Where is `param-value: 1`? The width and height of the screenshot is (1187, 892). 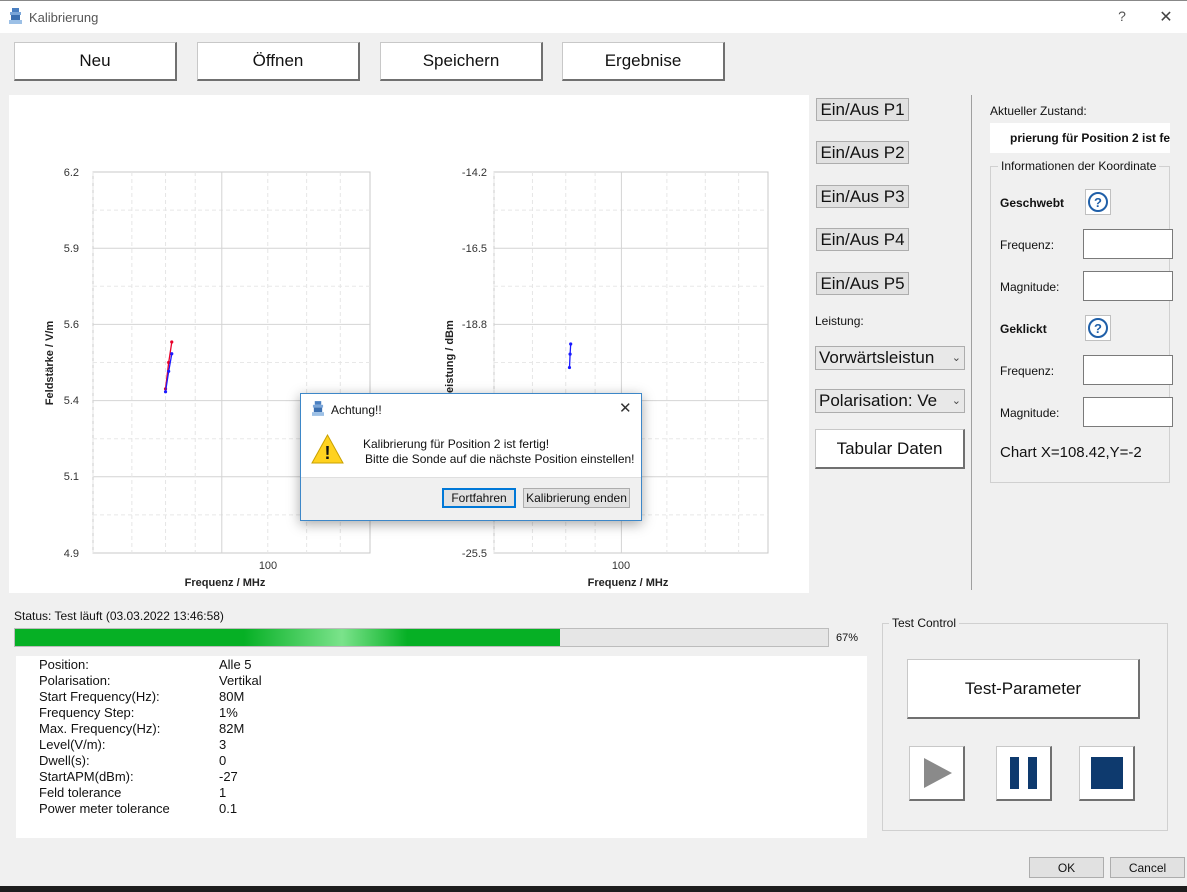 param-value: 1 is located at coordinates (223, 792).